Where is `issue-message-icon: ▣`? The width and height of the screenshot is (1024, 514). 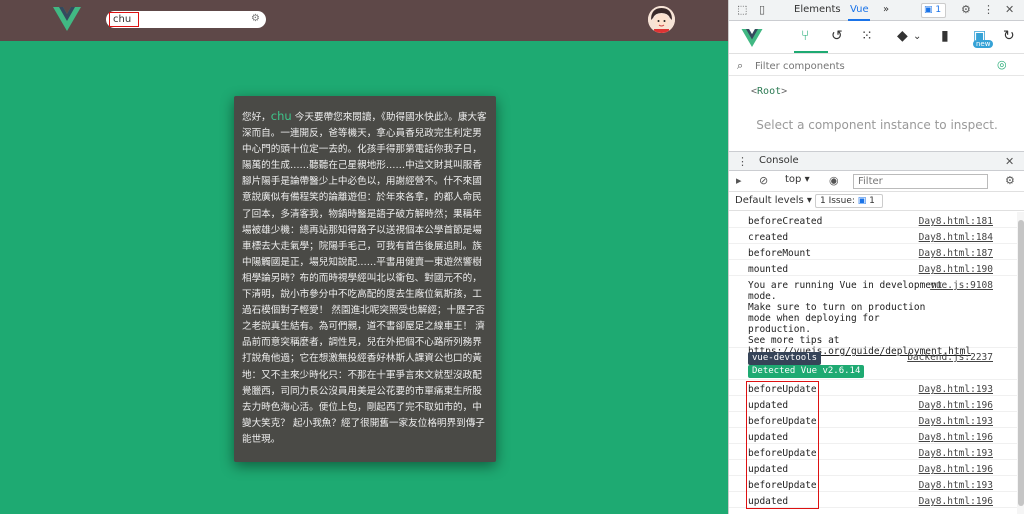 issue-message-icon: ▣ is located at coordinates (862, 201).